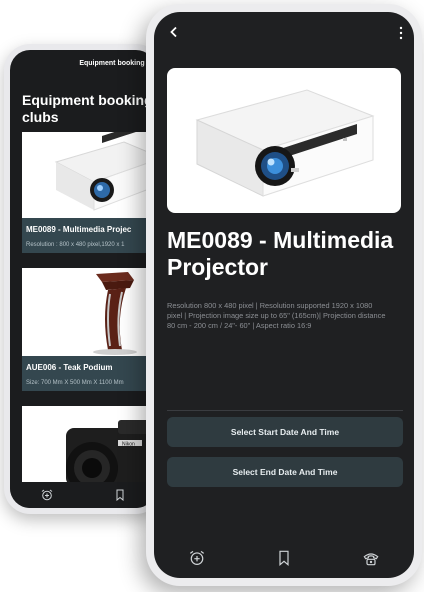  Describe the element at coordinates (285, 410) in the screenshot. I see `divider` at that location.